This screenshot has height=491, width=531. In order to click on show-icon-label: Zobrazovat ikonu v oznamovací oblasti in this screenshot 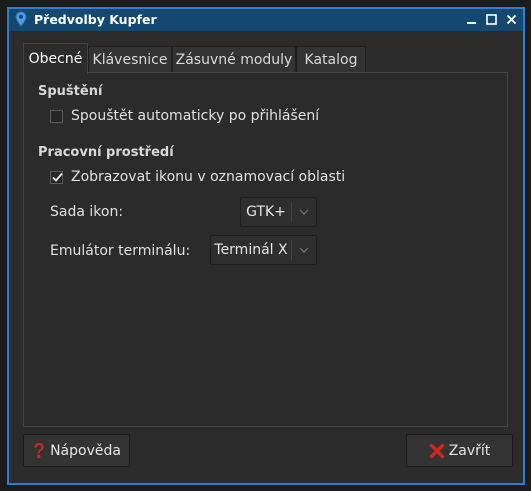, I will do `click(208, 177)`.